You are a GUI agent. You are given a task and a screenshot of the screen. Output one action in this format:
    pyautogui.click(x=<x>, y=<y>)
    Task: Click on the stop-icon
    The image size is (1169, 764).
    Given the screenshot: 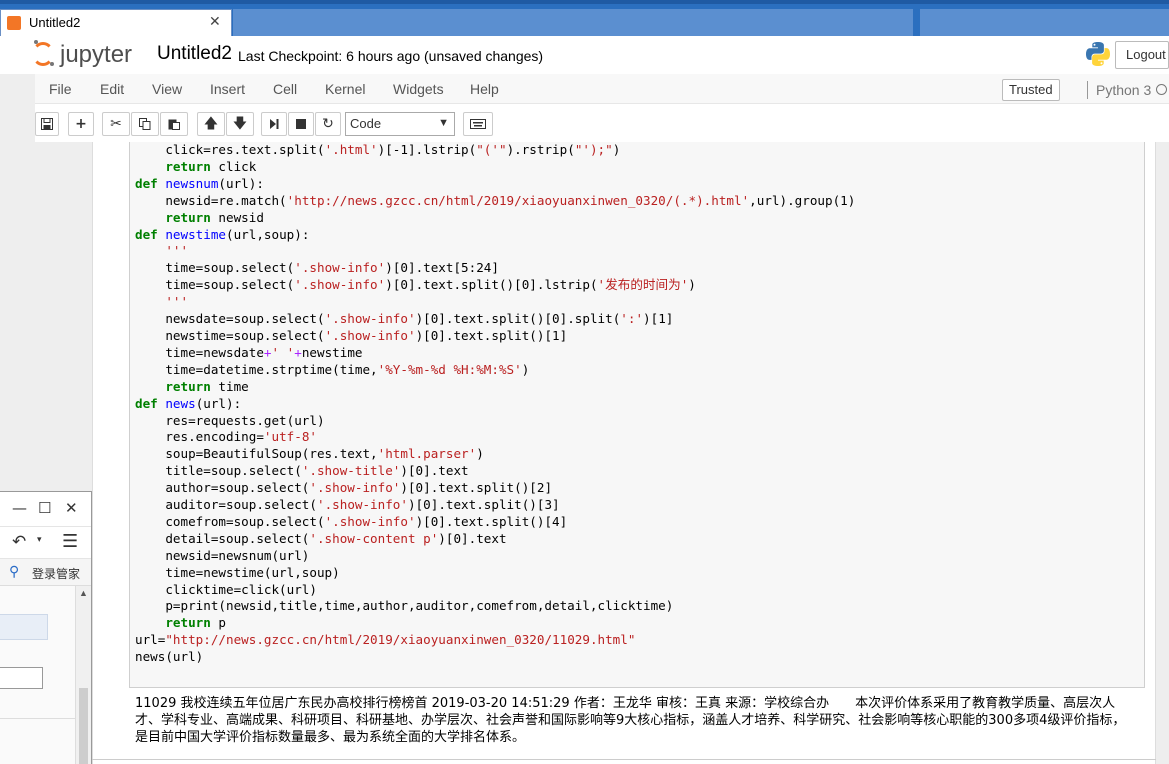 What is the action you would take?
    pyautogui.click(x=301, y=124)
    